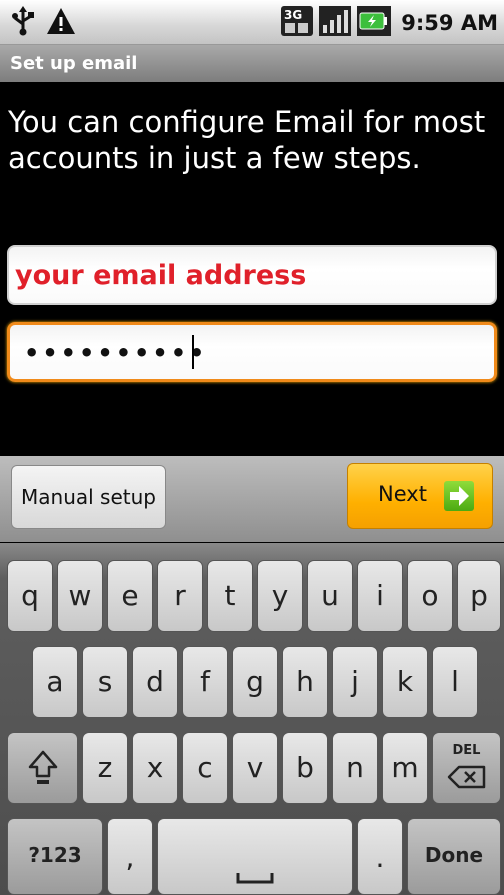 The width and height of the screenshot is (504, 895). I want to click on text-cursor, so click(193, 352).